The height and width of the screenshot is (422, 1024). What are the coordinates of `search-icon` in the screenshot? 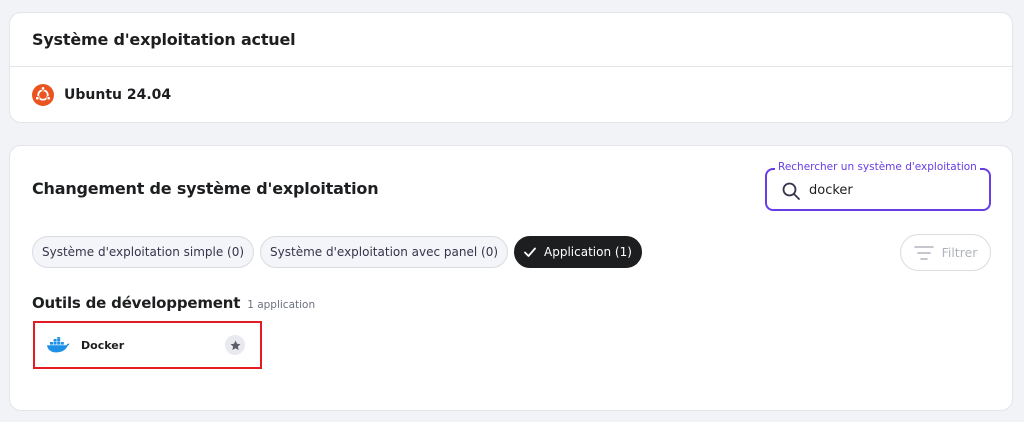 It's located at (791, 191).